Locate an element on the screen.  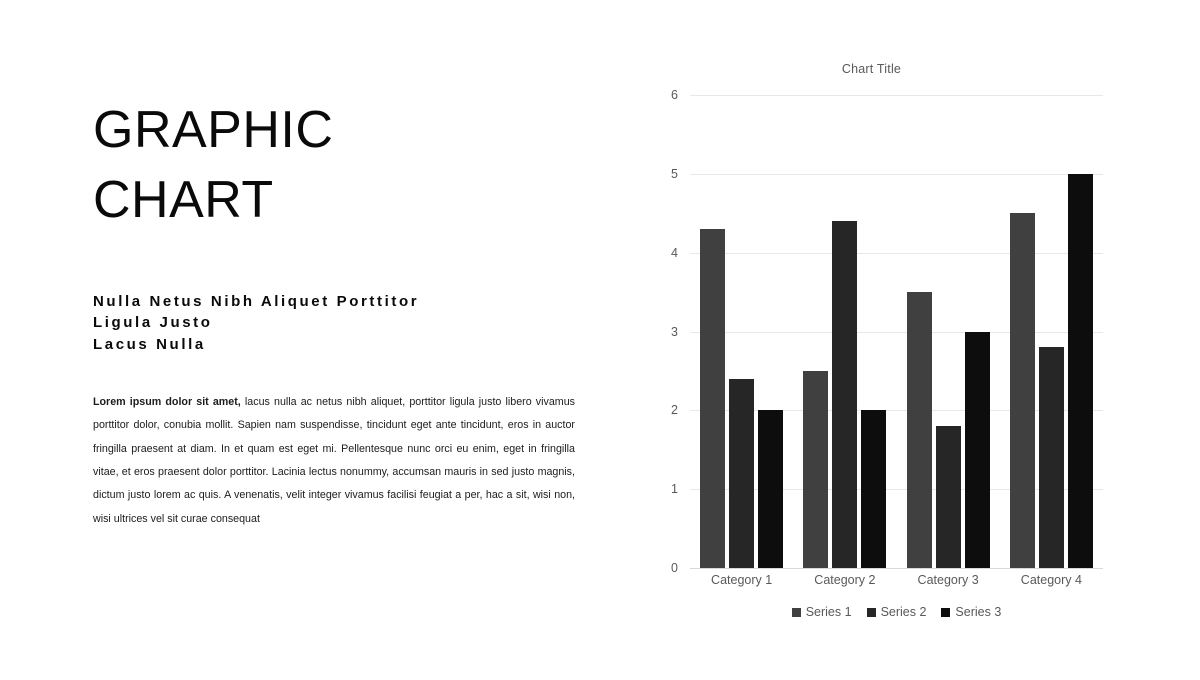
chart-legend-item: Series 3 is located at coordinates (971, 612).